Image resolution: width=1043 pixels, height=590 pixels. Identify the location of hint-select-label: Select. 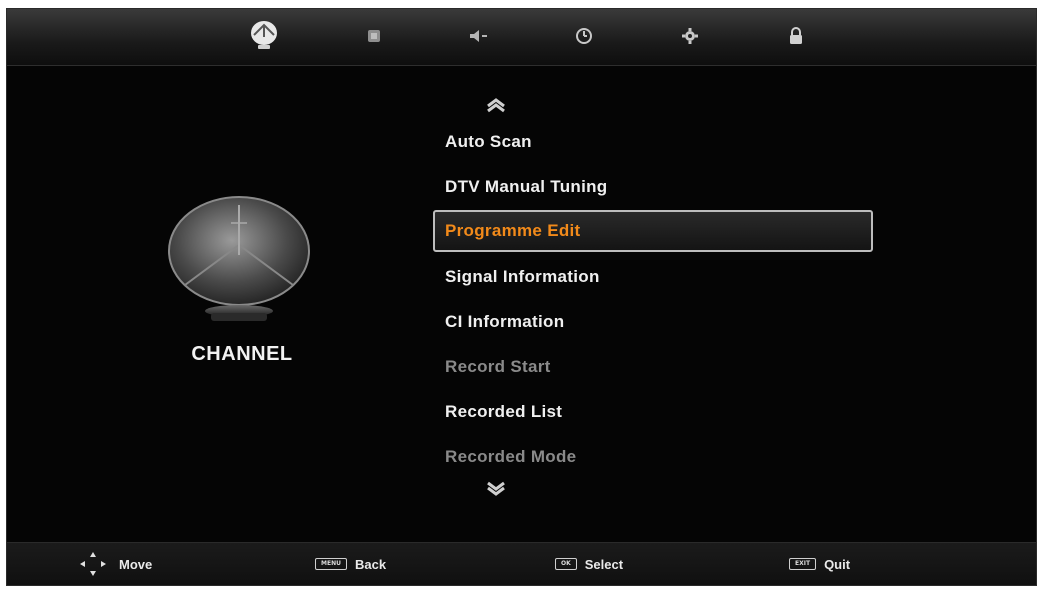
(604, 564).